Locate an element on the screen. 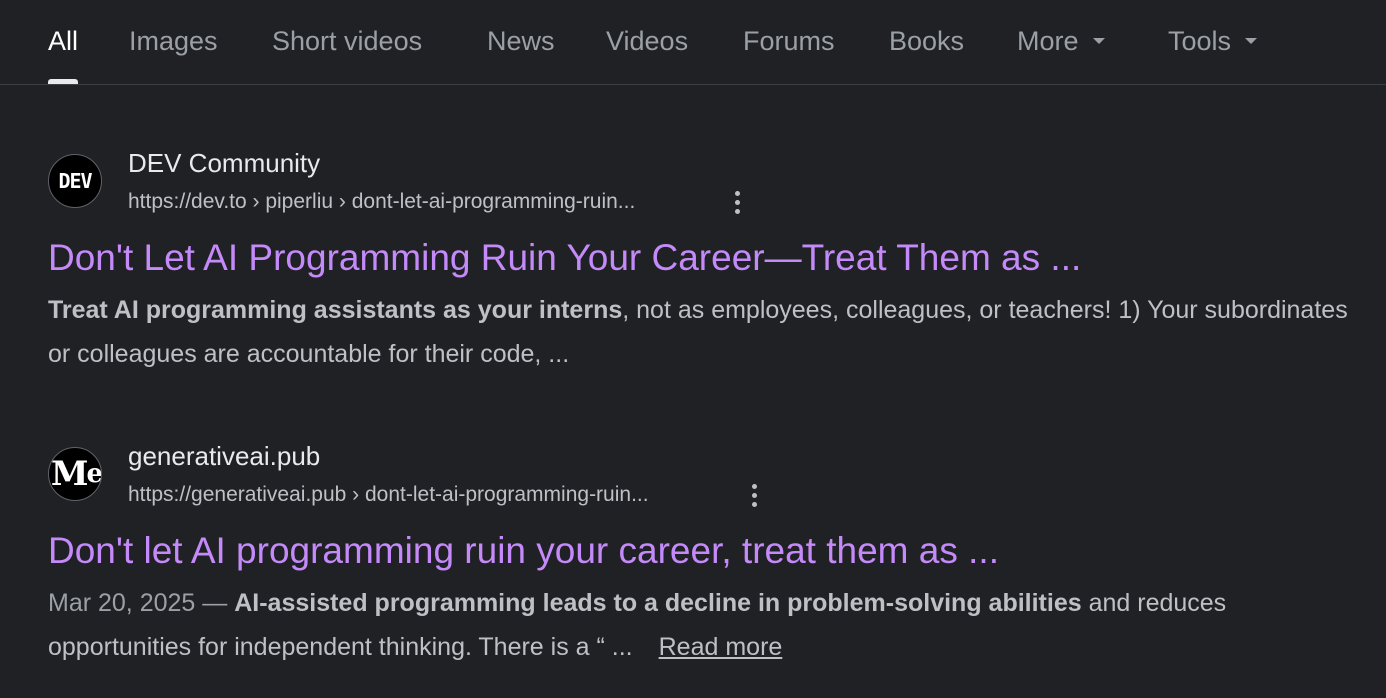 The height and width of the screenshot is (698, 1386). favicon-glyph: M is located at coordinates (69, 474).